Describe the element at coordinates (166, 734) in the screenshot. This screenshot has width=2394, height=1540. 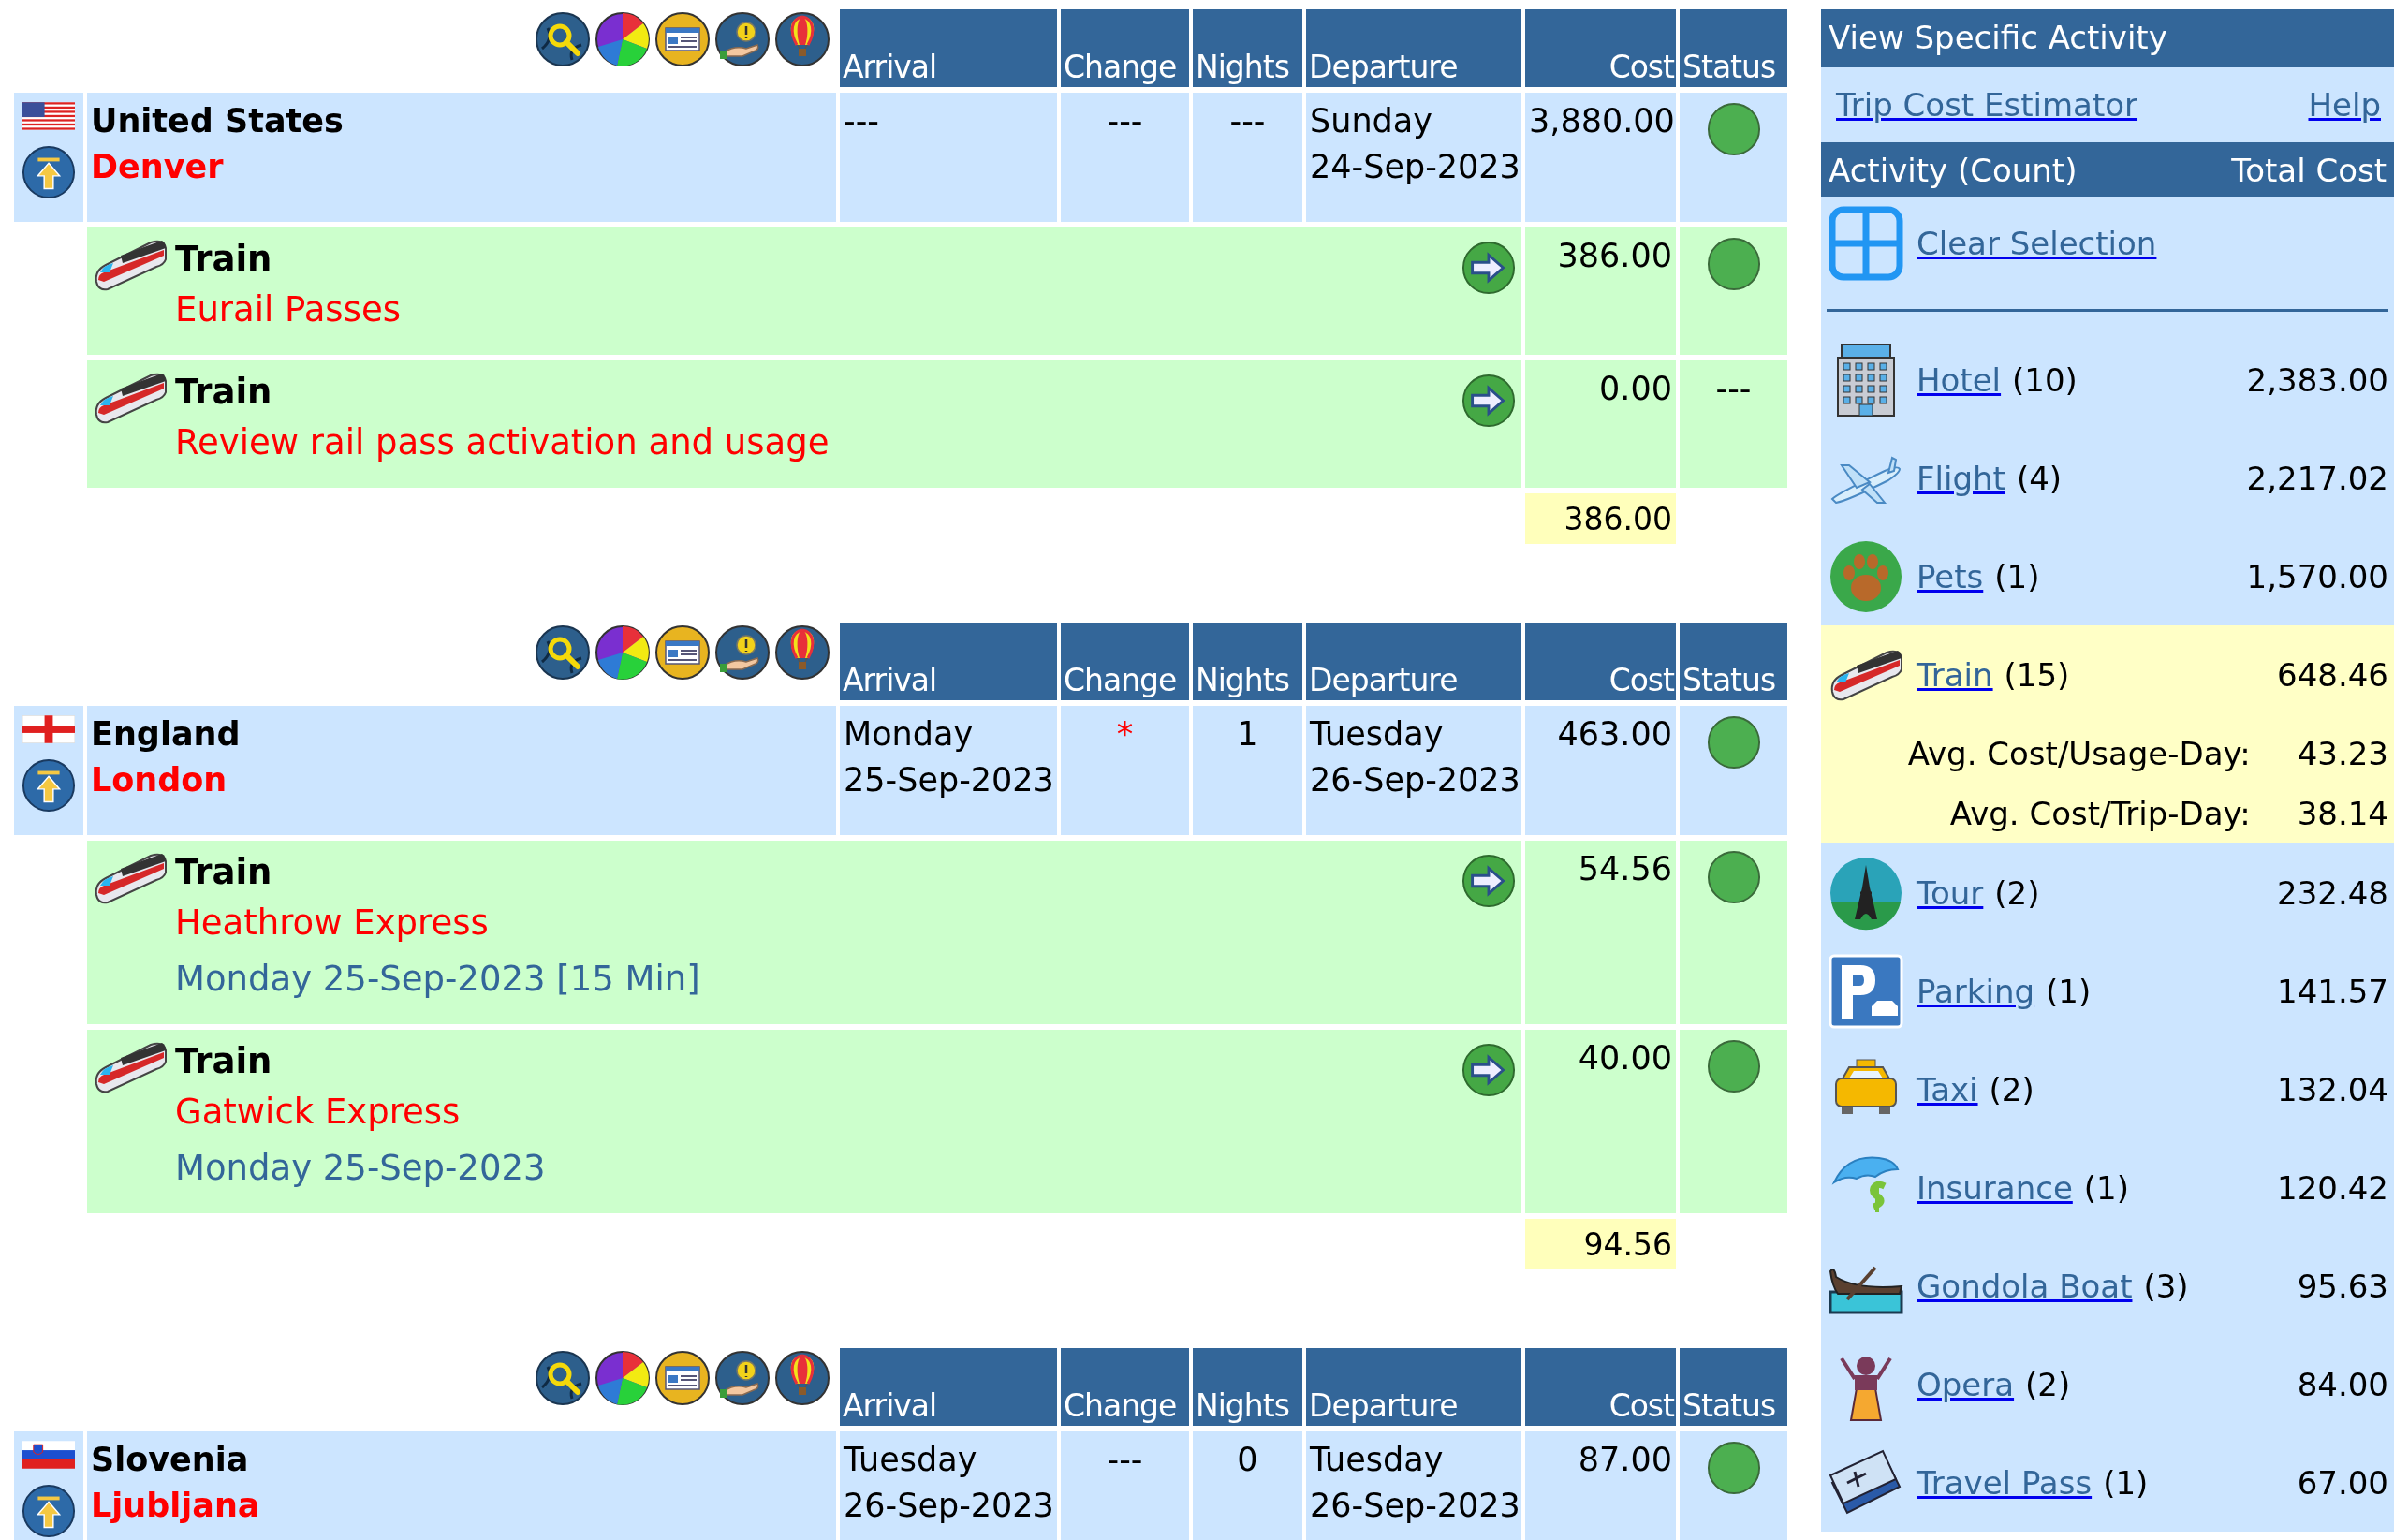
I see `country-name: England` at that location.